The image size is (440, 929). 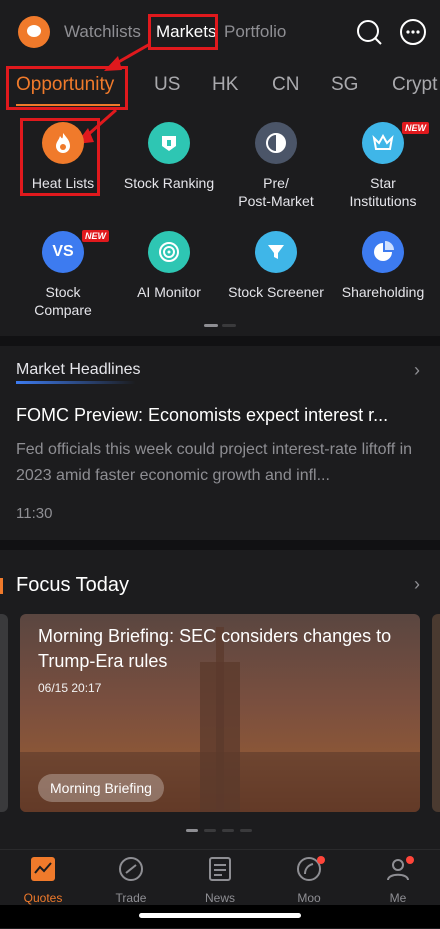 I want to click on tool-pre-post-market: Pre/ Post-Market, so click(x=276, y=166).